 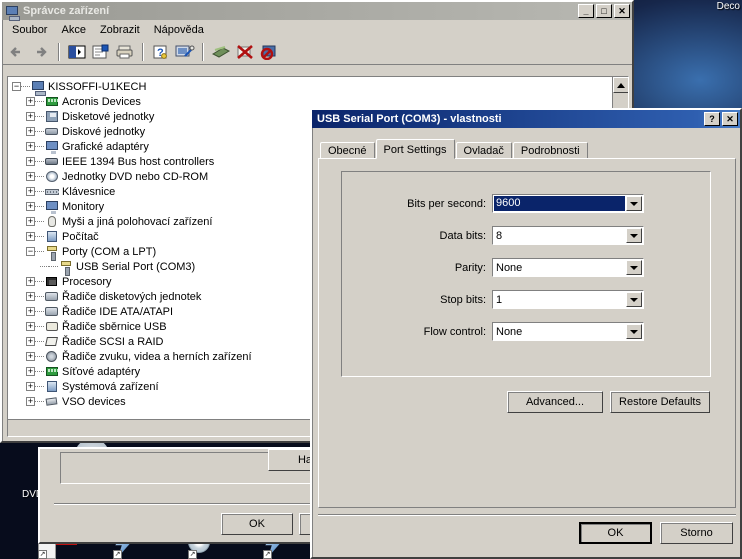 I want to click on tab-ovladac: Ovladač, so click(x=483, y=150).